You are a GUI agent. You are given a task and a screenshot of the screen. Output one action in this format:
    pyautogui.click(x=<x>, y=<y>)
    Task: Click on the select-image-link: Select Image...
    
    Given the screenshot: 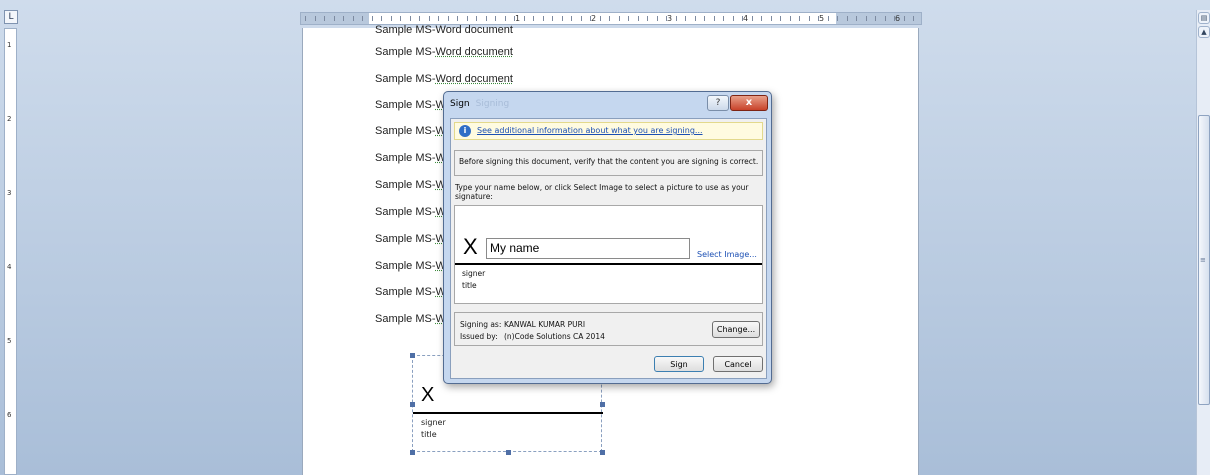 What is the action you would take?
    pyautogui.click(x=727, y=254)
    